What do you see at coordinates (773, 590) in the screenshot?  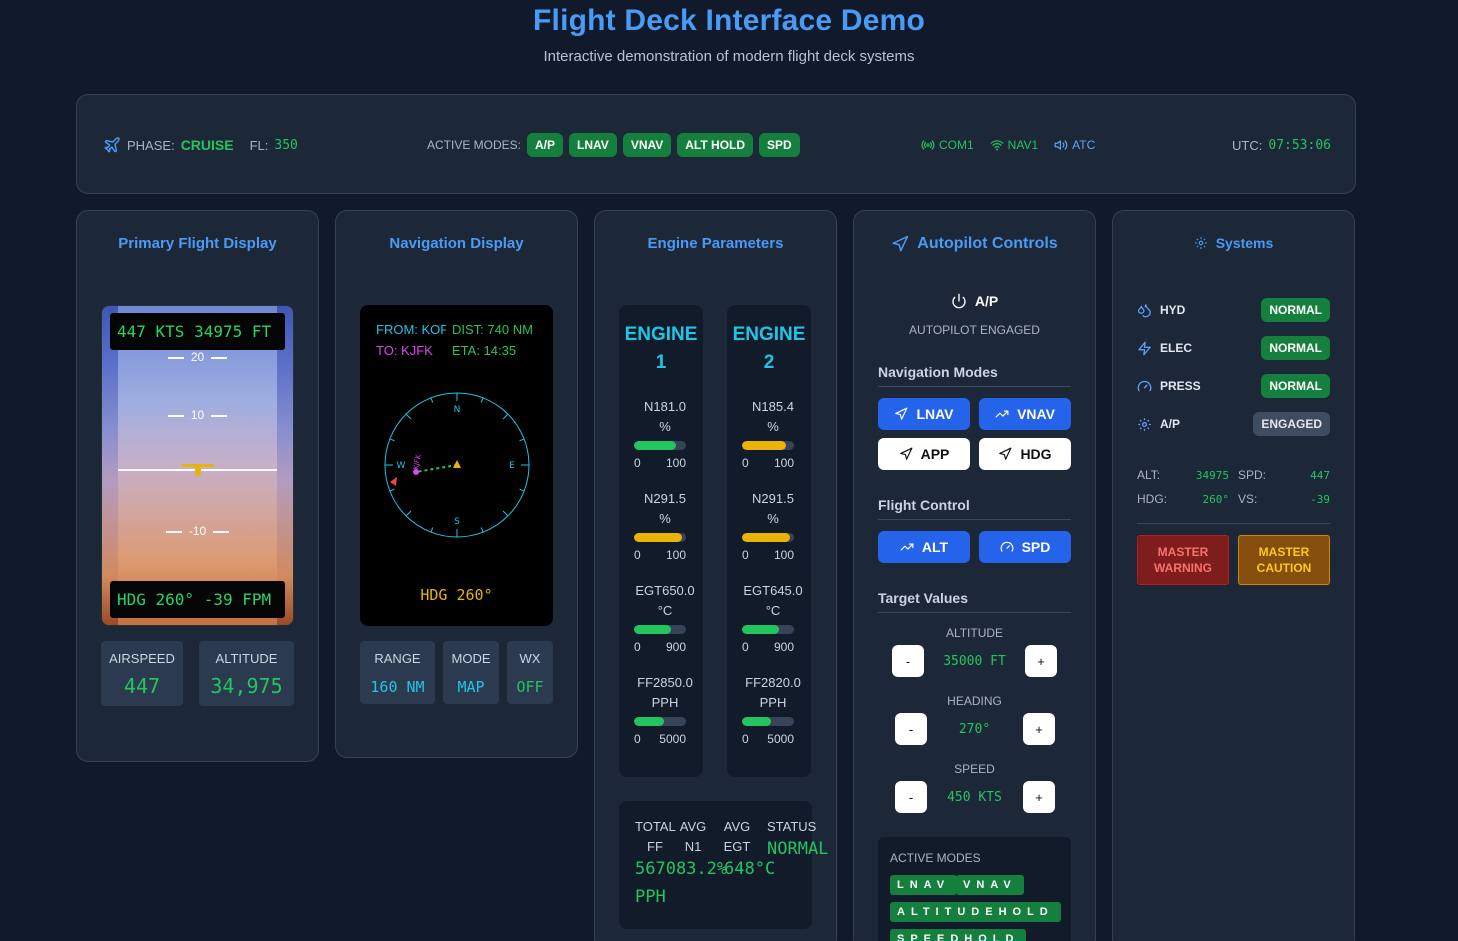 I see `param-value: EGT645.0` at bounding box center [773, 590].